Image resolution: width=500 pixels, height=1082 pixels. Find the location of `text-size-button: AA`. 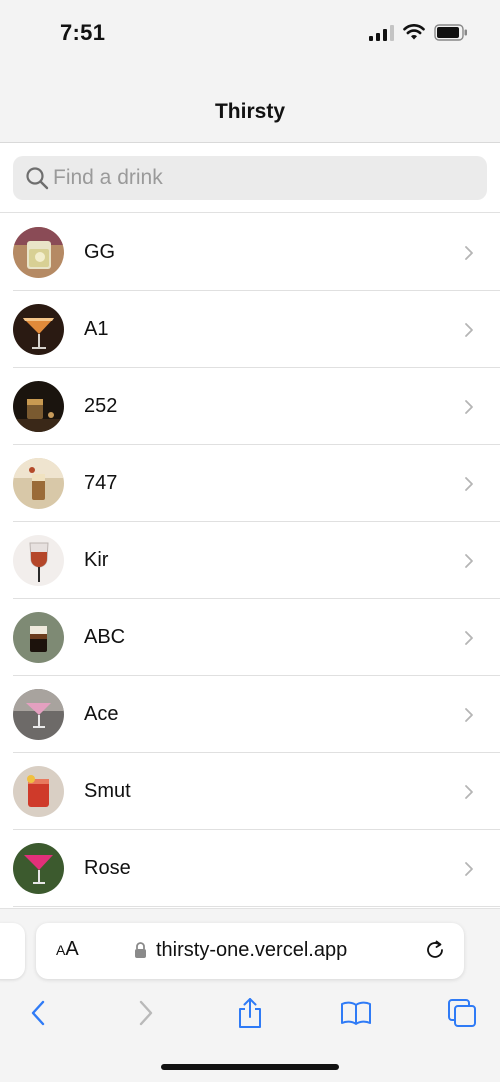

text-size-button: AA is located at coordinates (67, 949).